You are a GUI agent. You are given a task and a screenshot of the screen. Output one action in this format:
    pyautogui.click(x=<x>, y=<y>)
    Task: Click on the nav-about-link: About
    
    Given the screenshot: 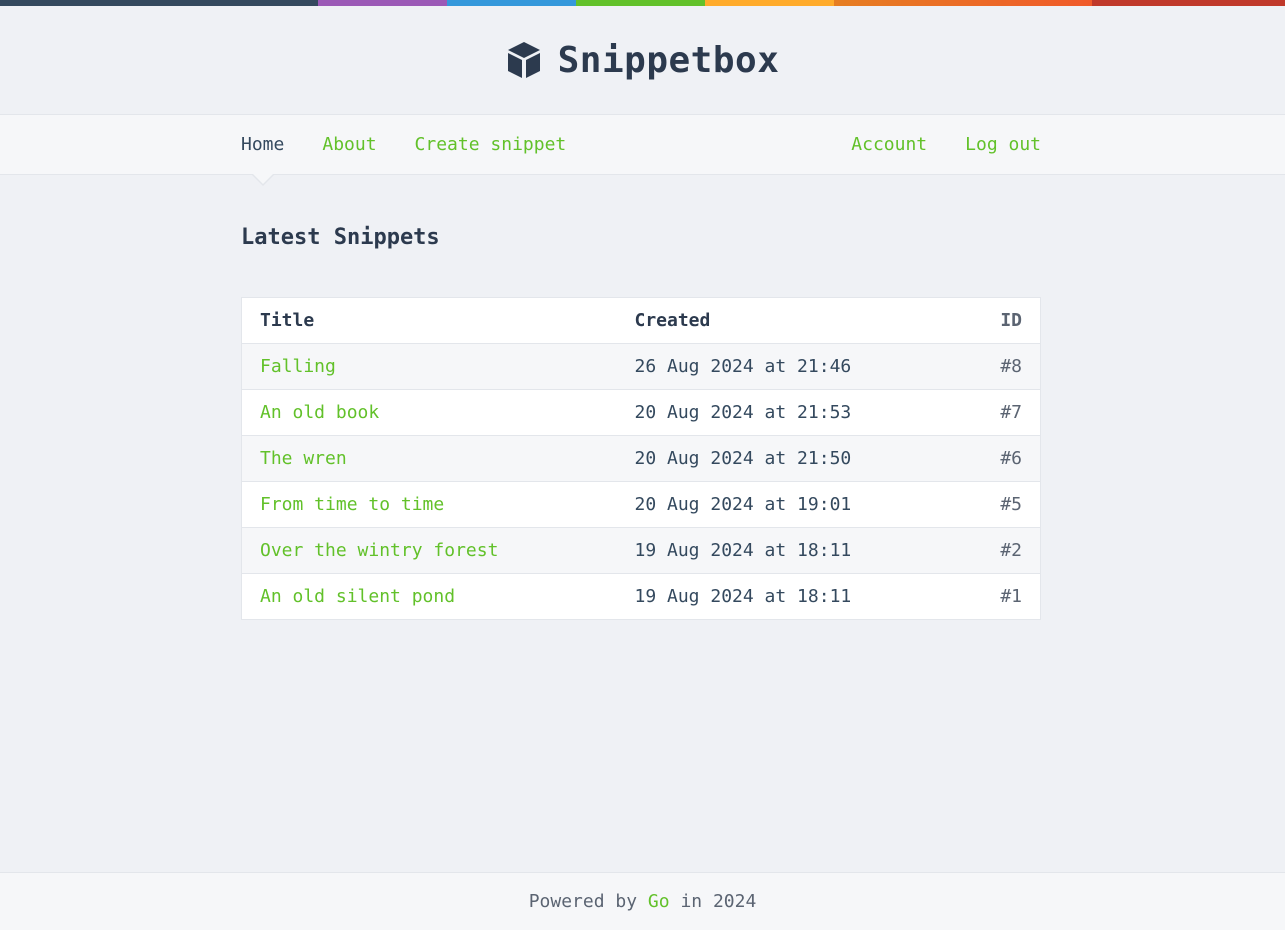 What is the action you would take?
    pyautogui.click(x=349, y=144)
    